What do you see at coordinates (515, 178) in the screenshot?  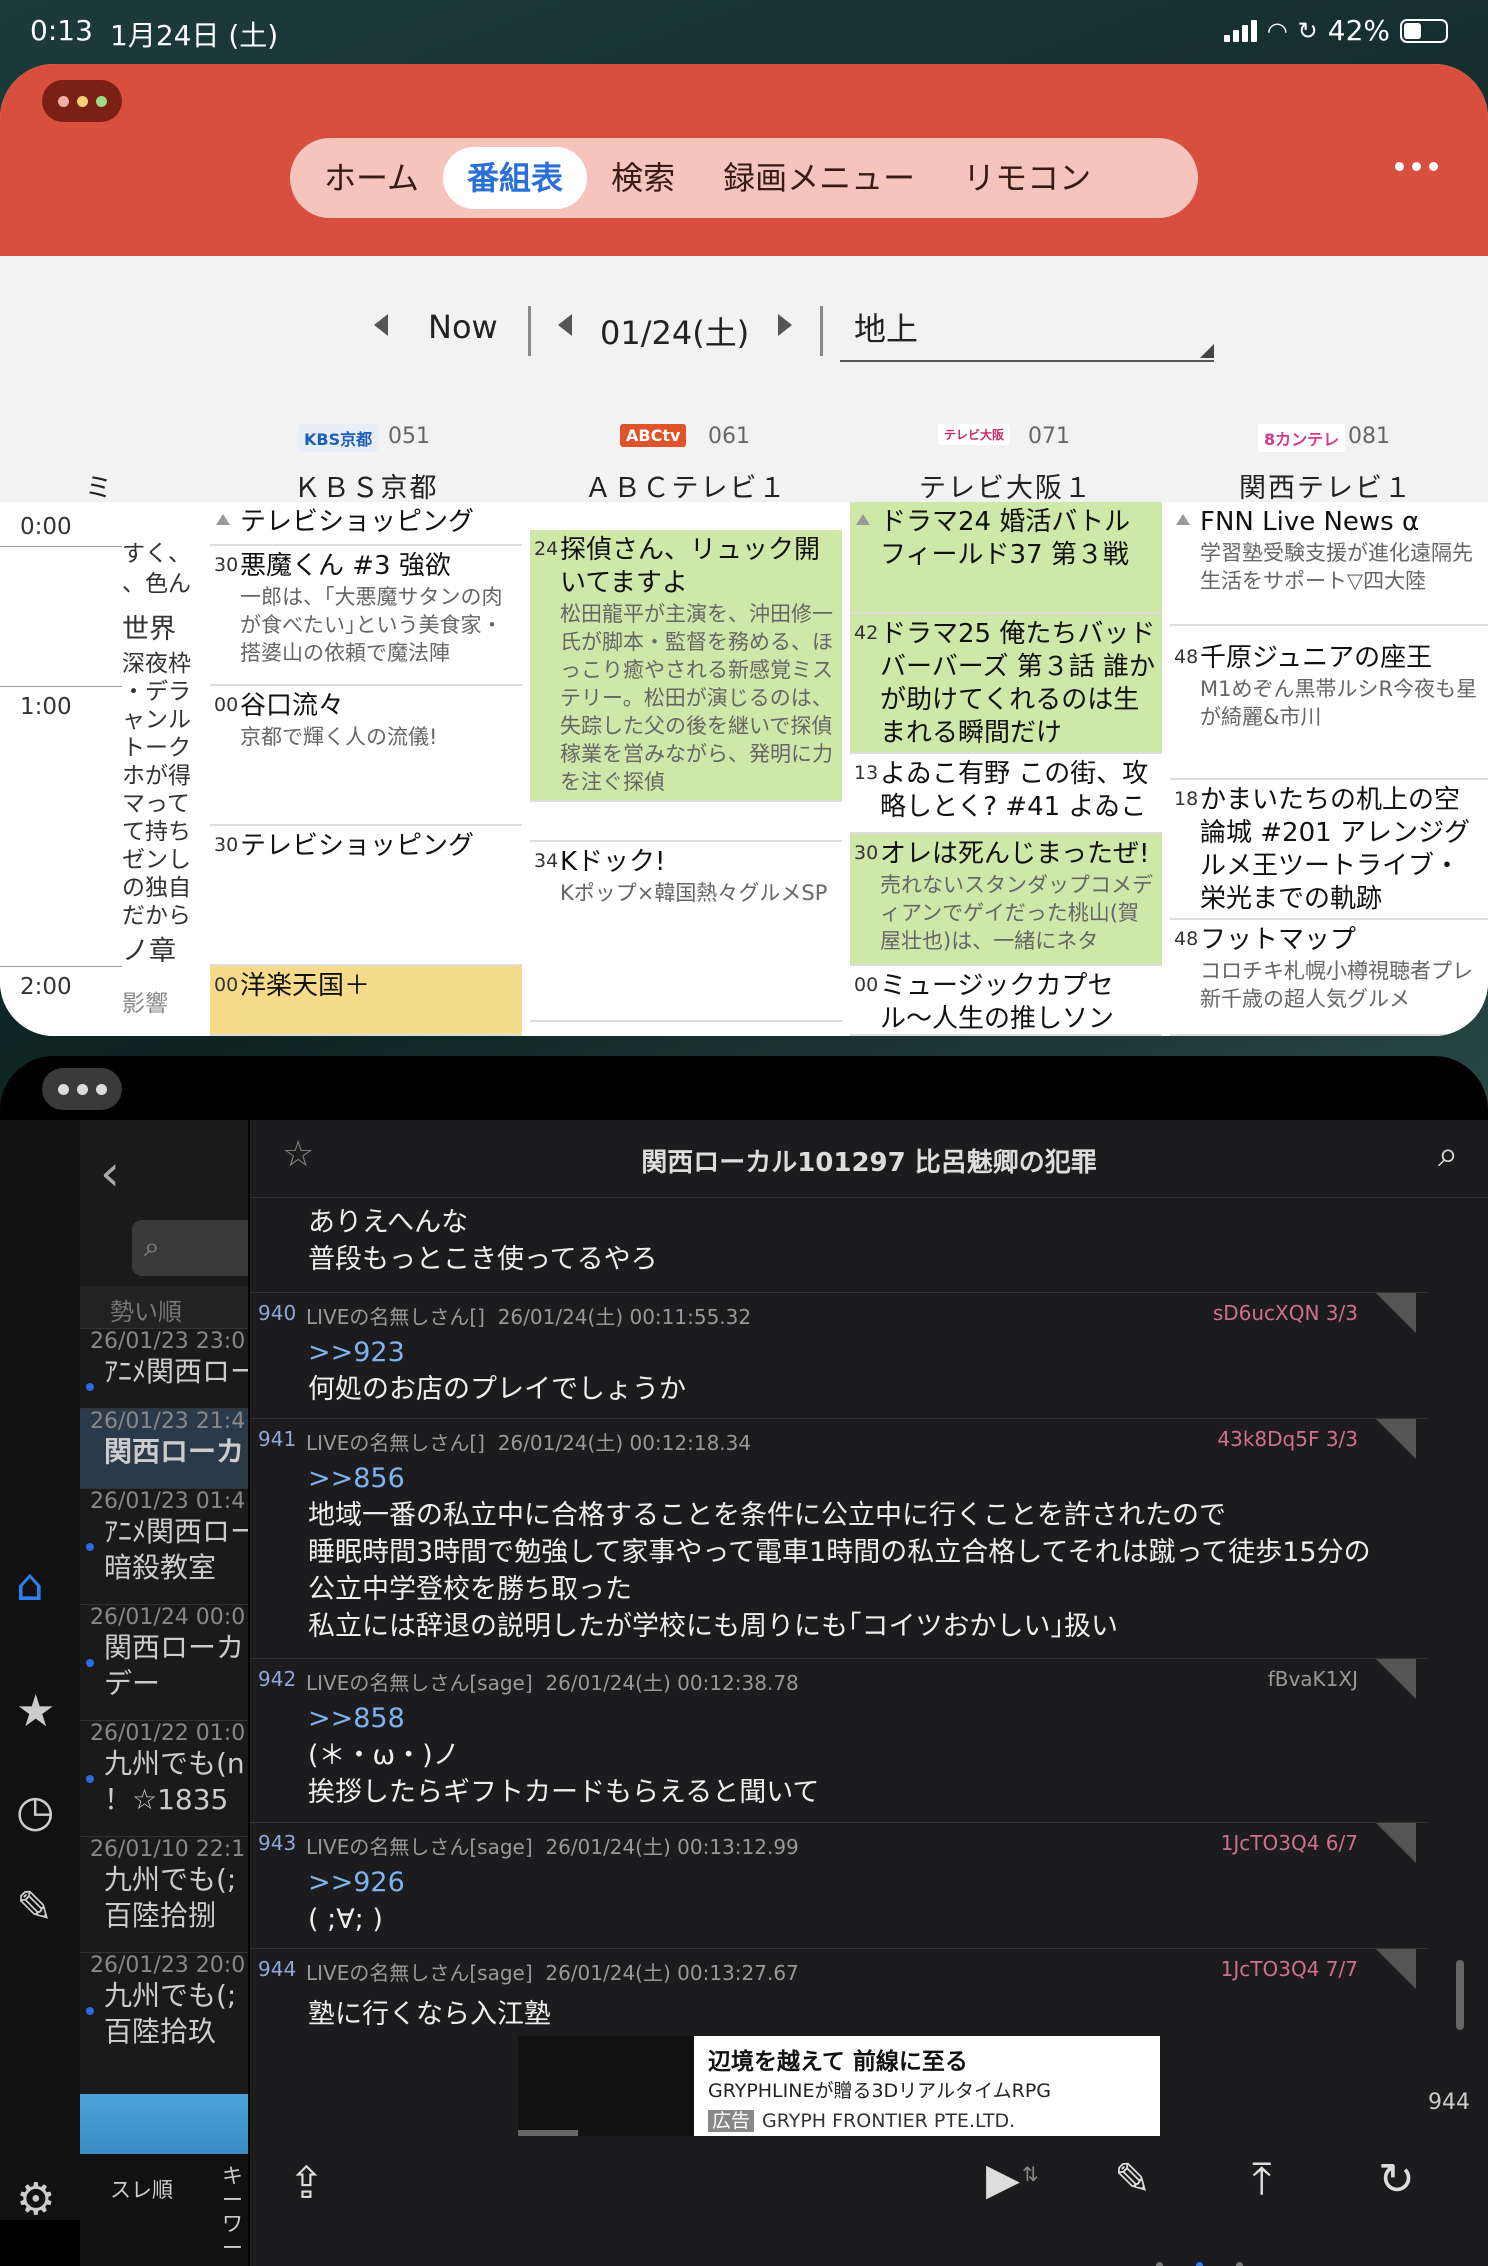 I see `tab-guide: 番組表` at bounding box center [515, 178].